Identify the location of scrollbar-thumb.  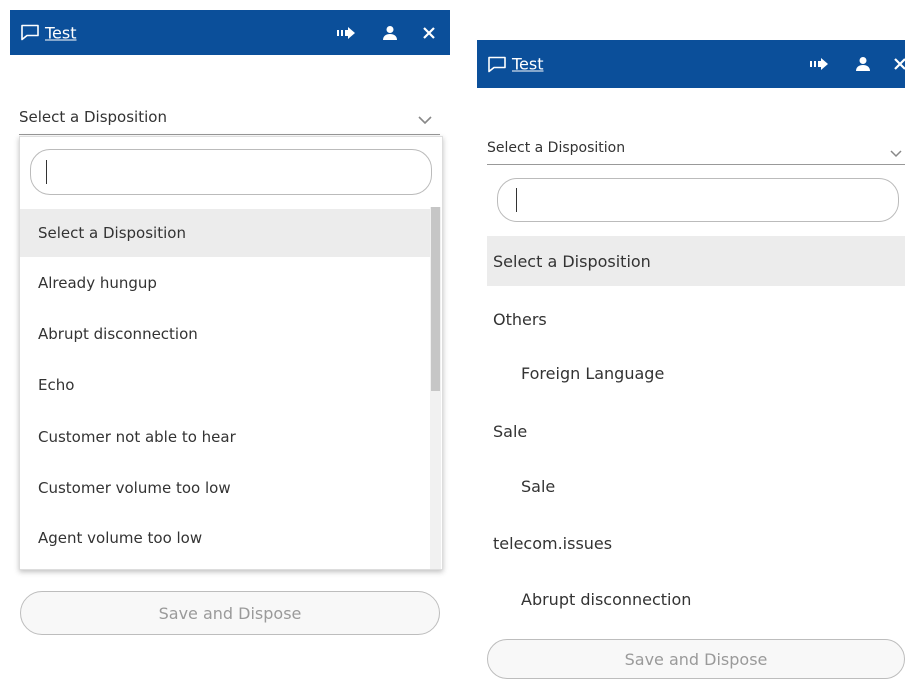
(435, 299).